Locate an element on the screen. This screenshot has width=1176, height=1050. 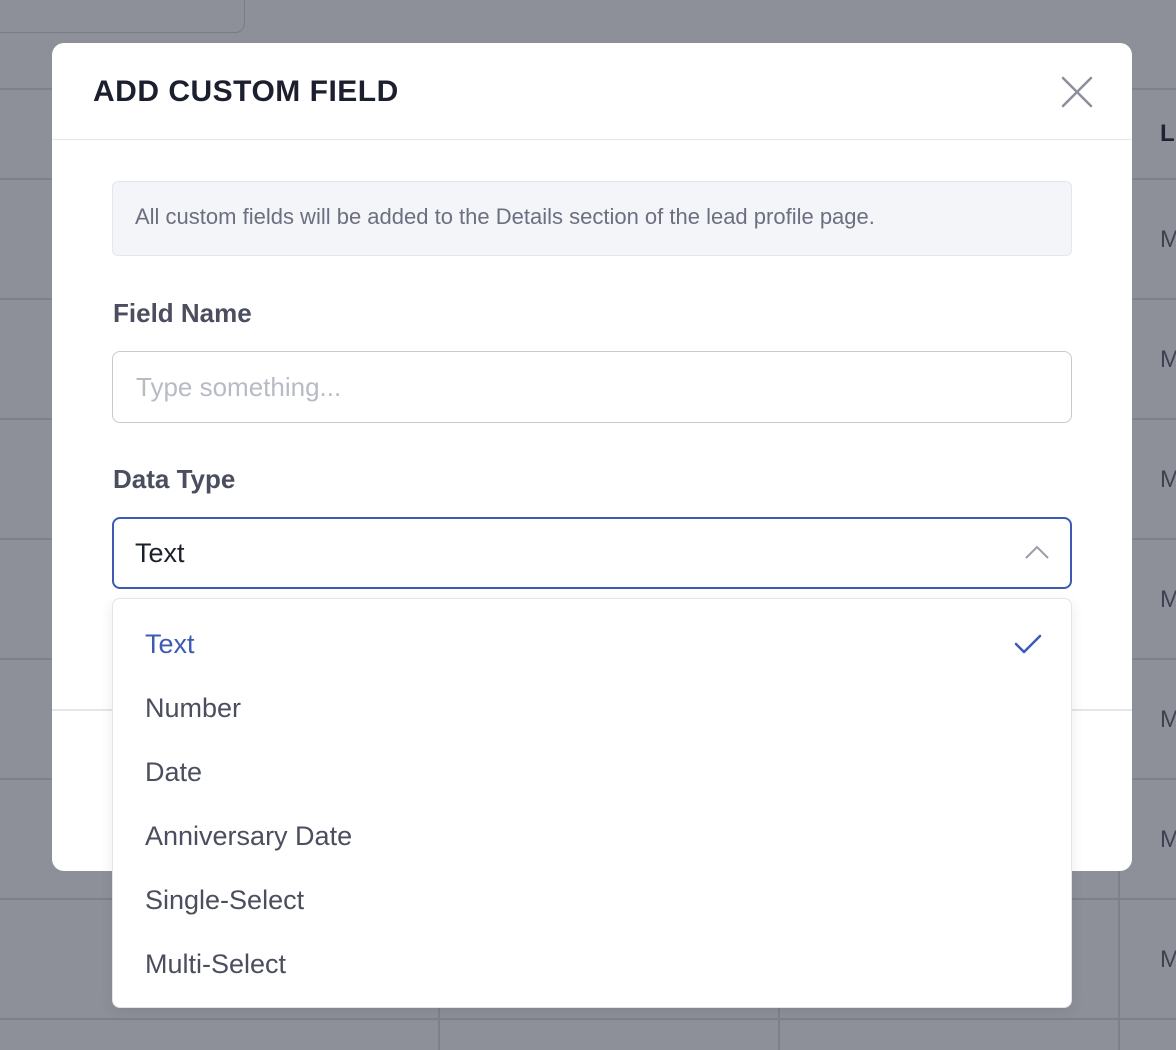
dialog-header: ADD CUSTOM FIELD is located at coordinates (592, 91).